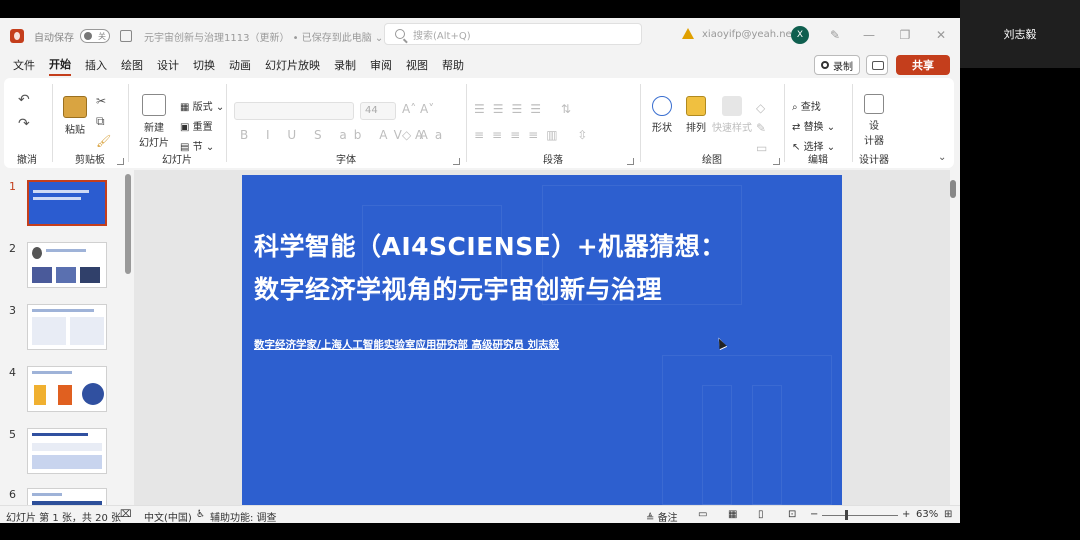 The height and width of the screenshot is (540, 1080). What do you see at coordinates (126, 514) in the screenshot?
I see `spellcheck-icon: ⌧` at bounding box center [126, 514].